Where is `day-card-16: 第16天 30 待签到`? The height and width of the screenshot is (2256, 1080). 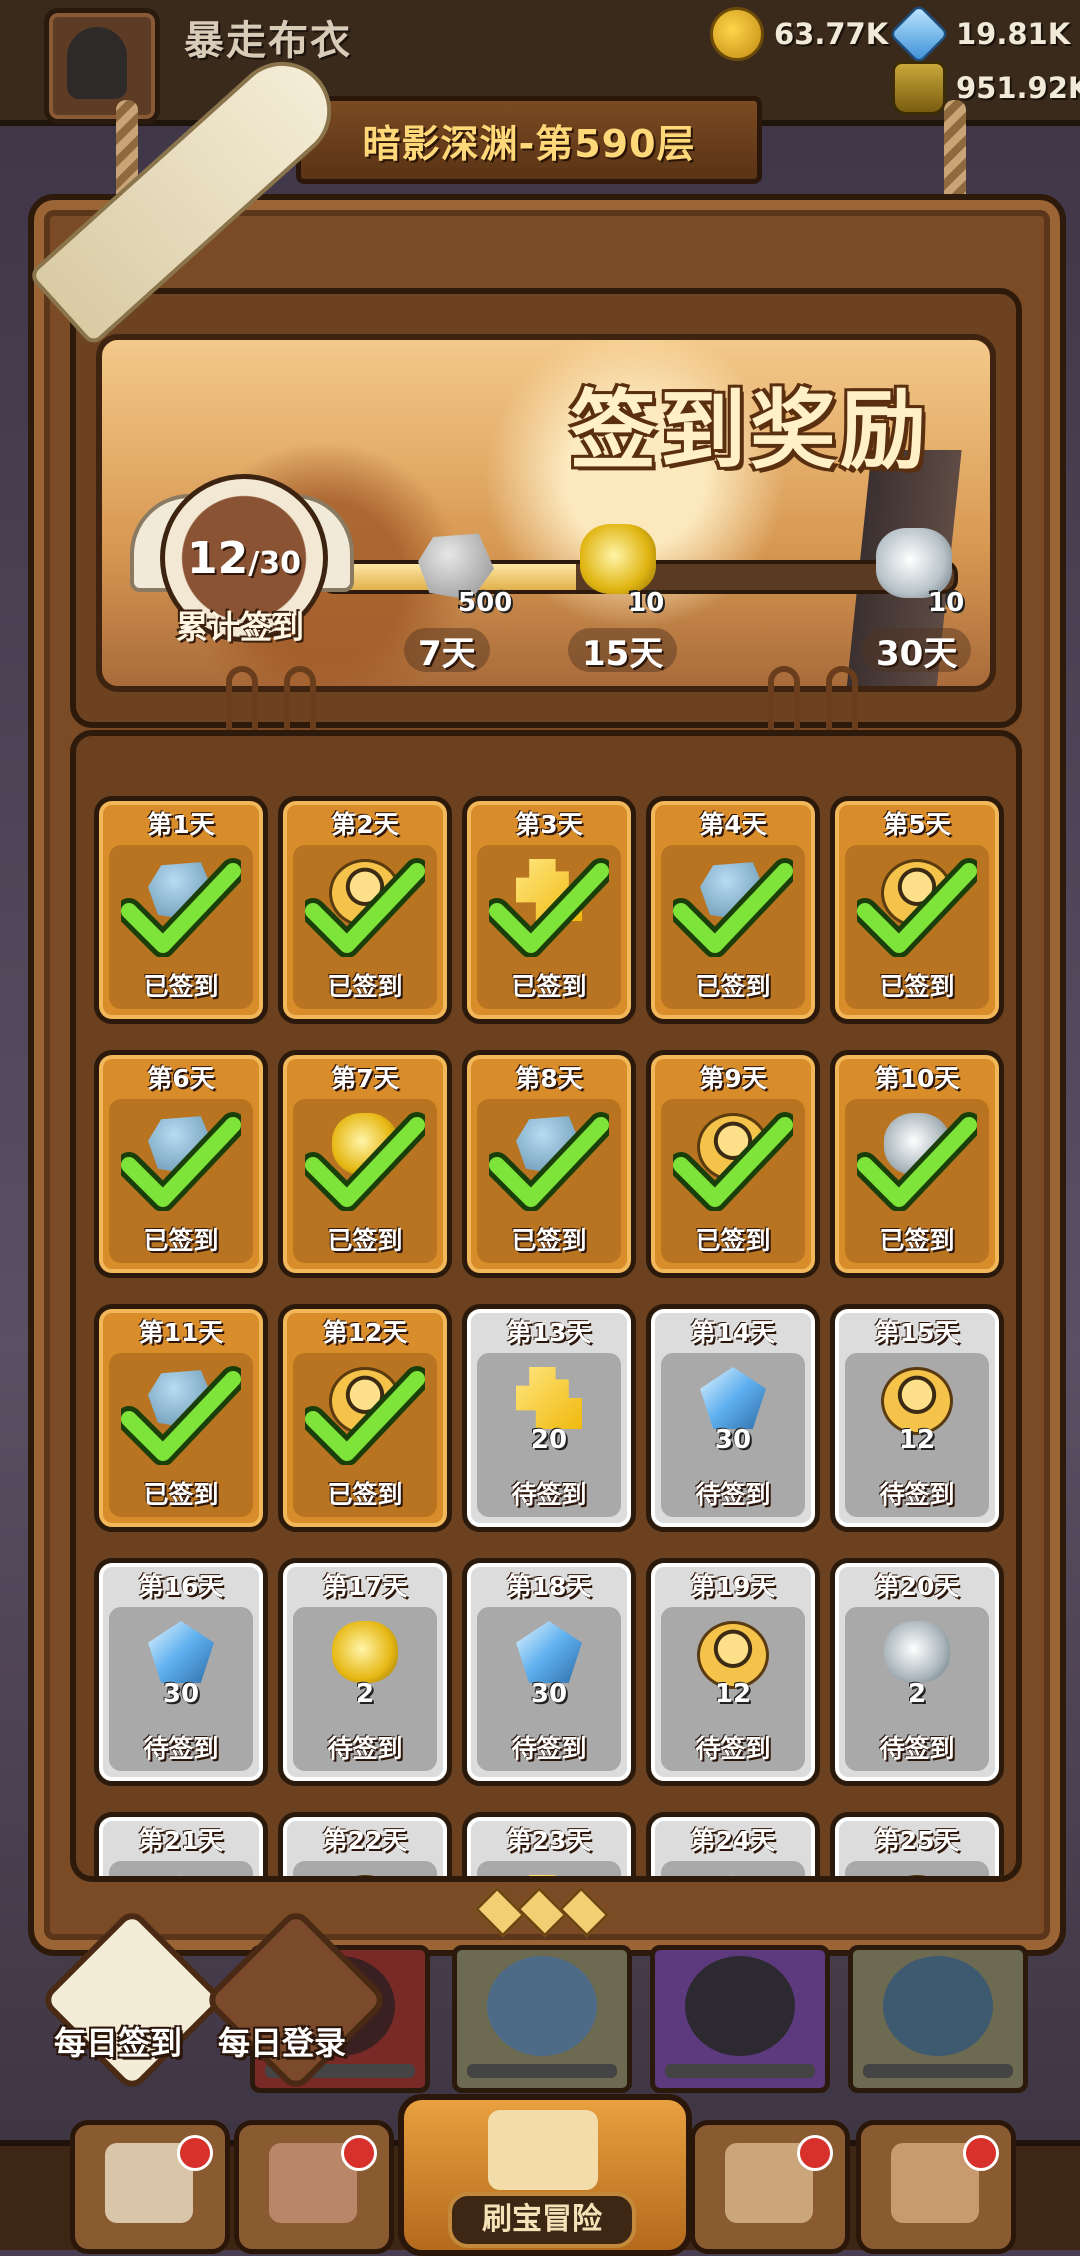
day-card-16: 第16天 30 待签到 is located at coordinates (181, 1672).